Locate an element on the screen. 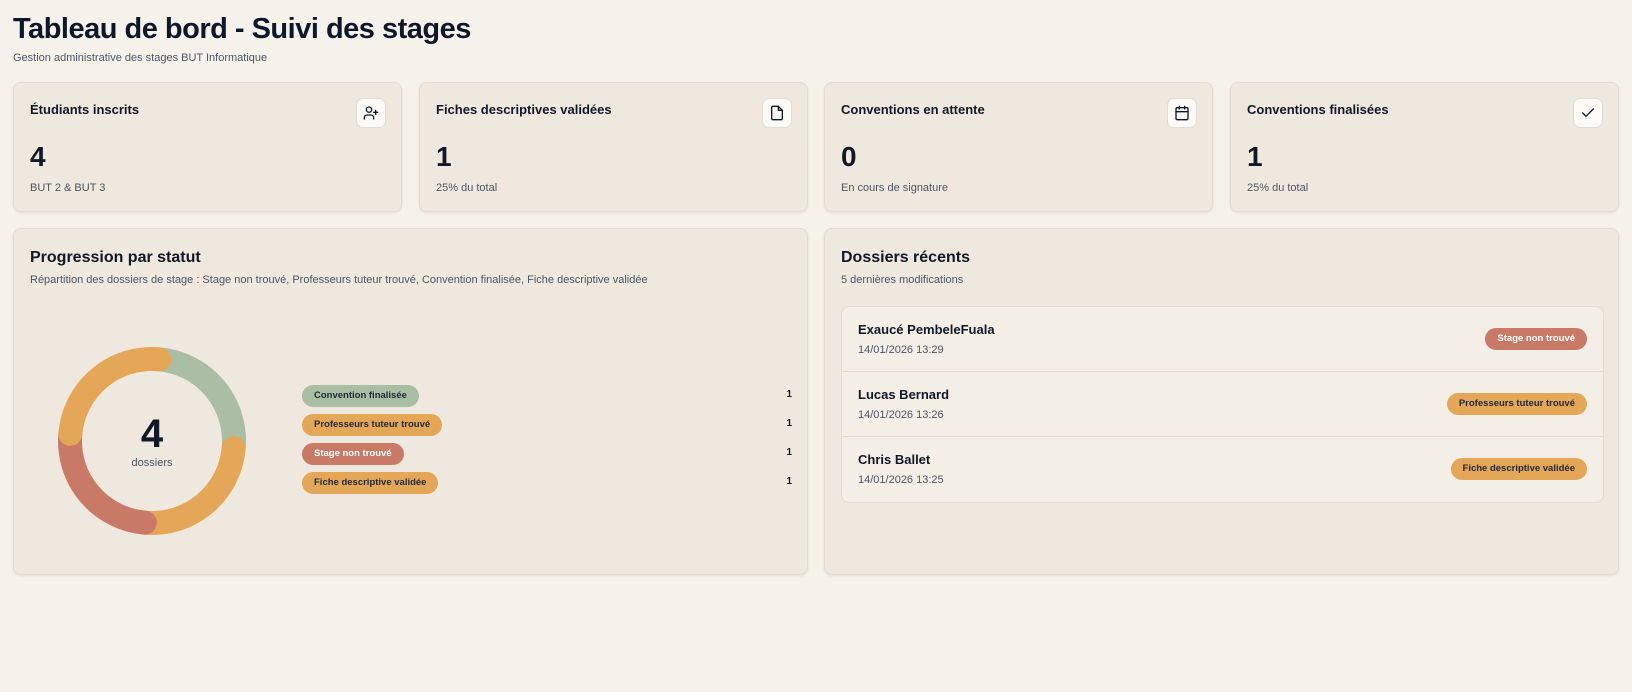 Image resolution: width=1632 pixels, height=692 pixels. modified-date: 14/01/2026 13:29 is located at coordinates (901, 350).